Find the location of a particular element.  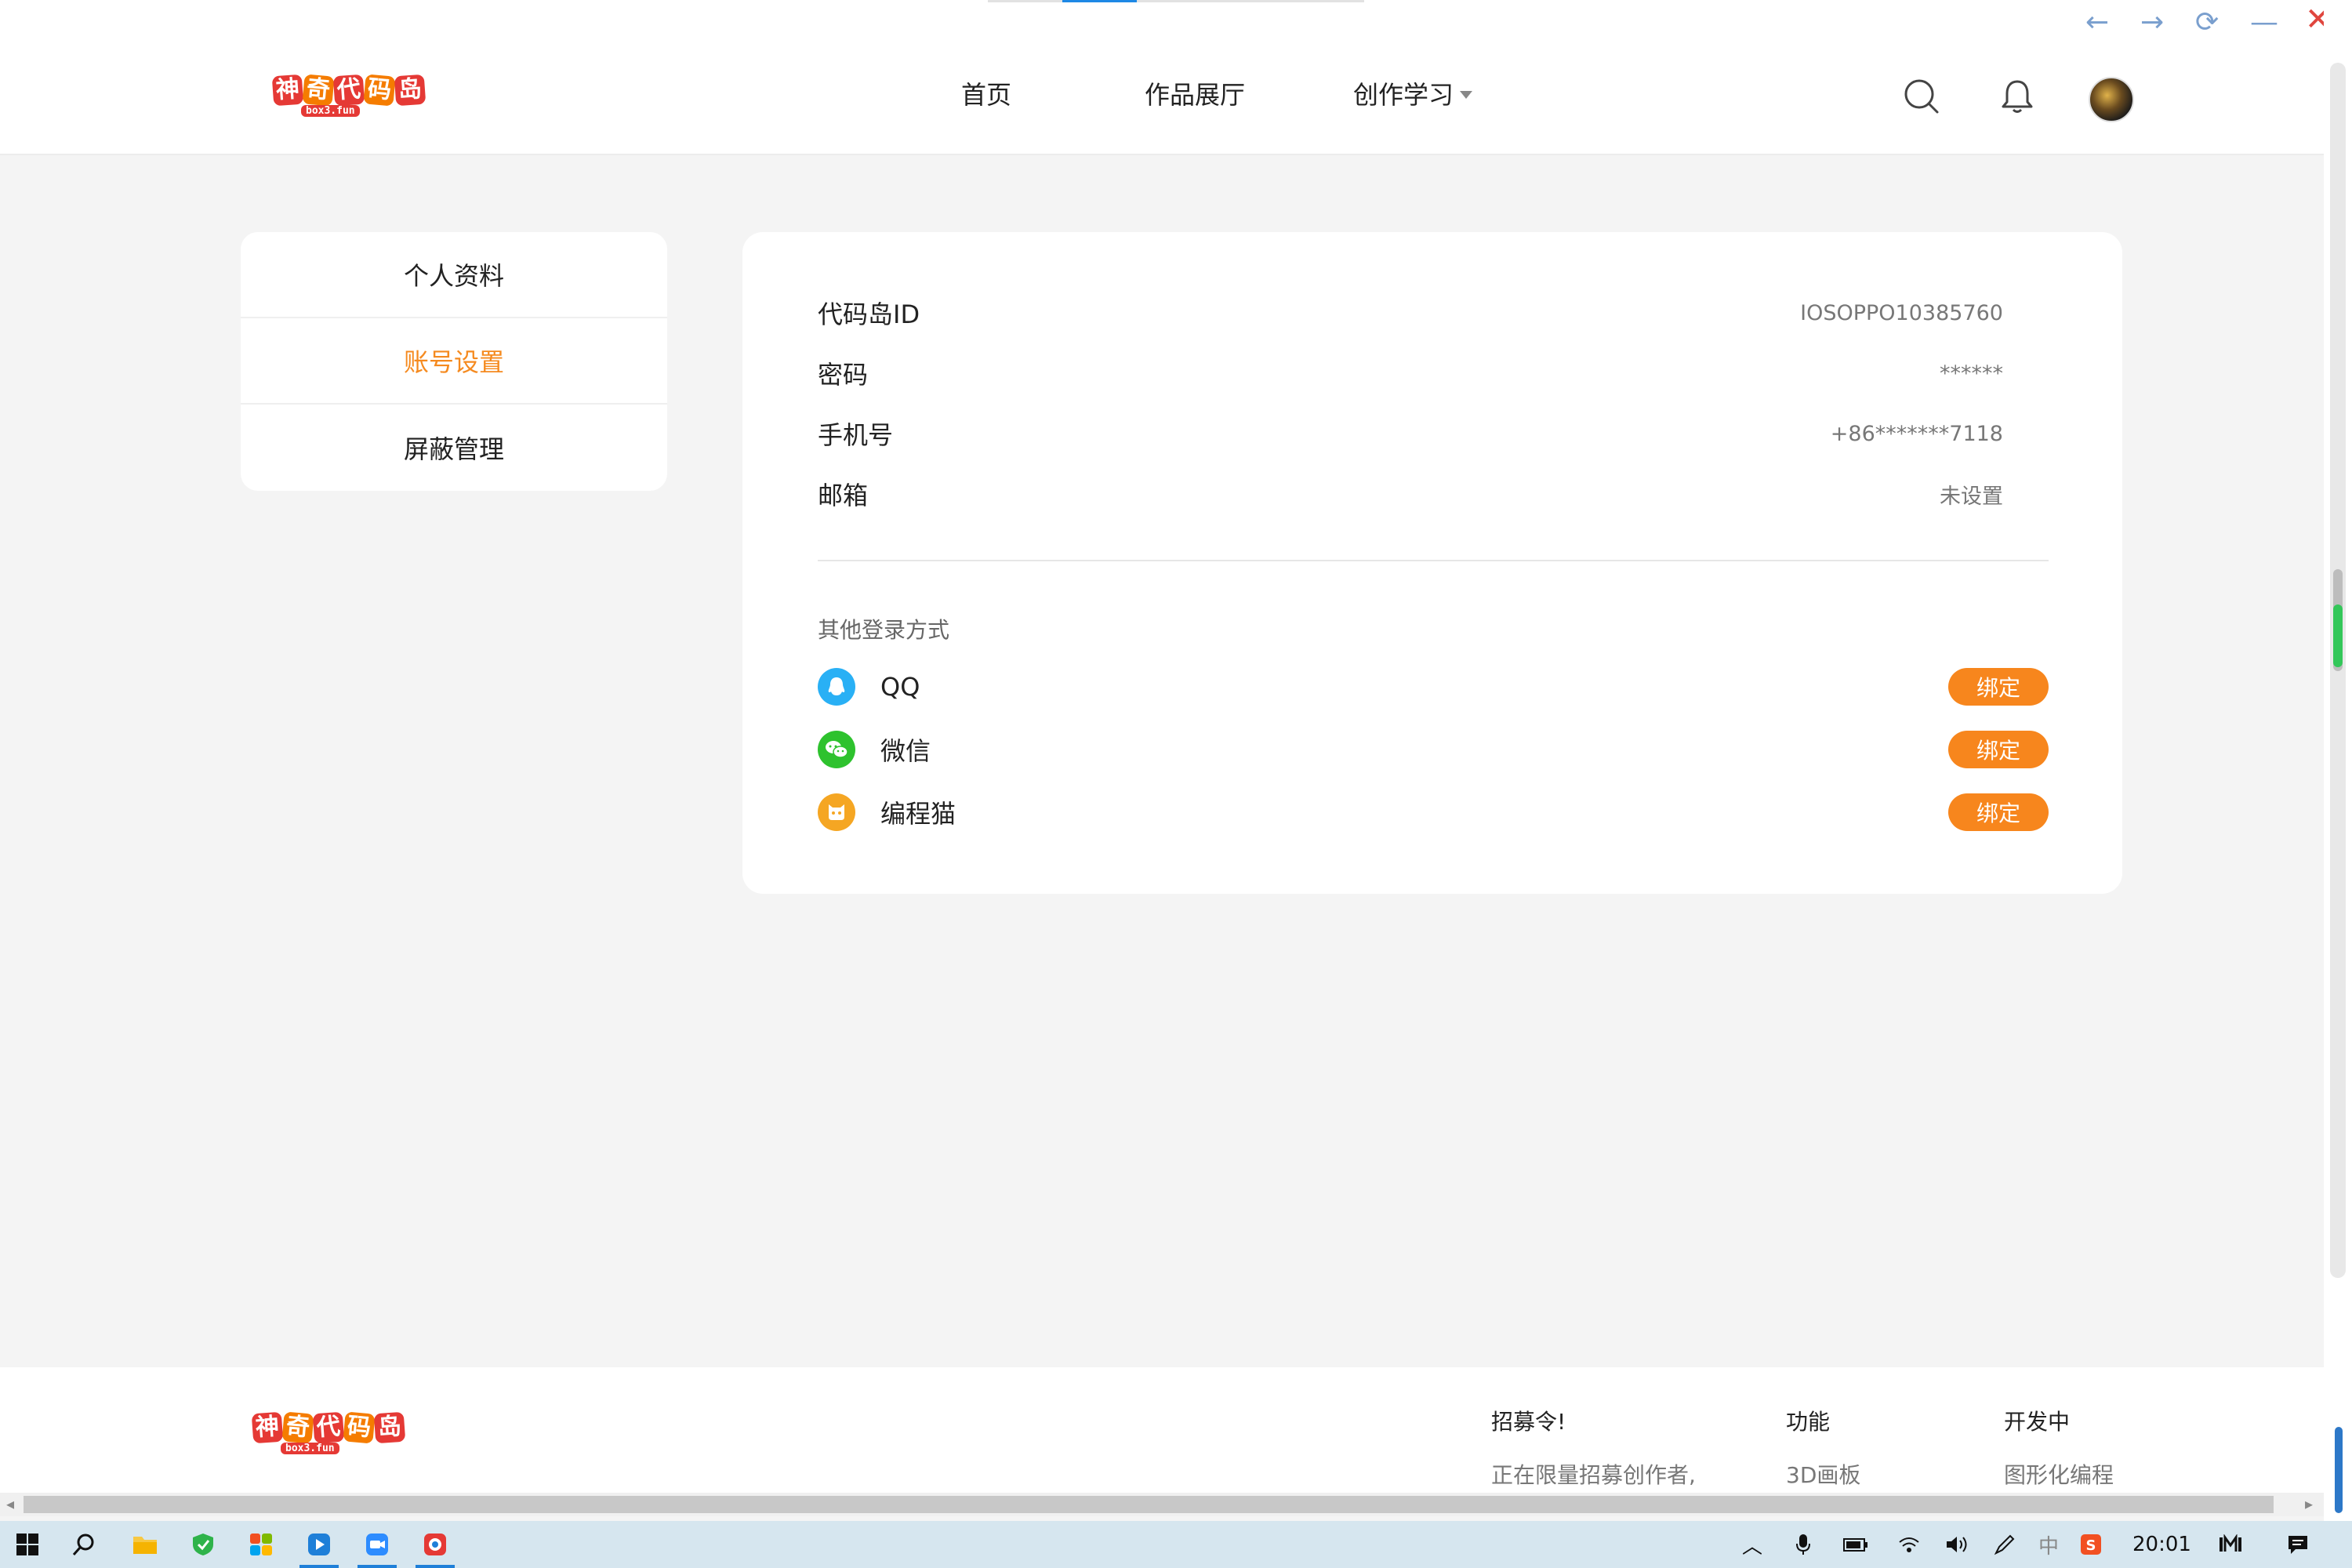

codemao-icon is located at coordinates (837, 812).